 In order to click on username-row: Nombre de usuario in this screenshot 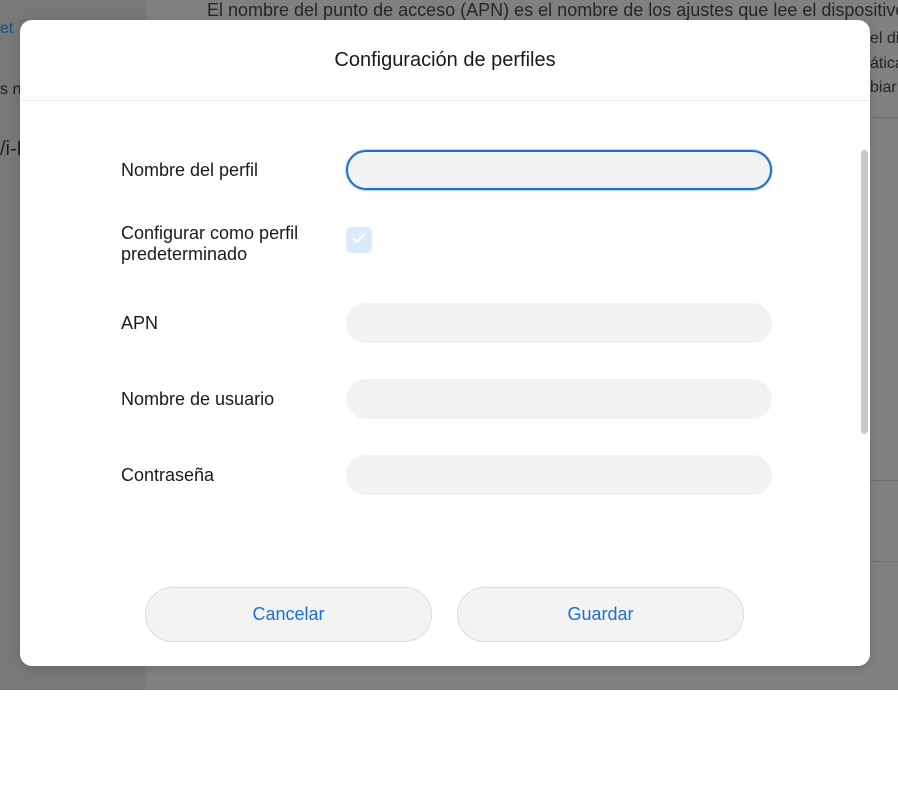, I will do `click(446, 399)`.